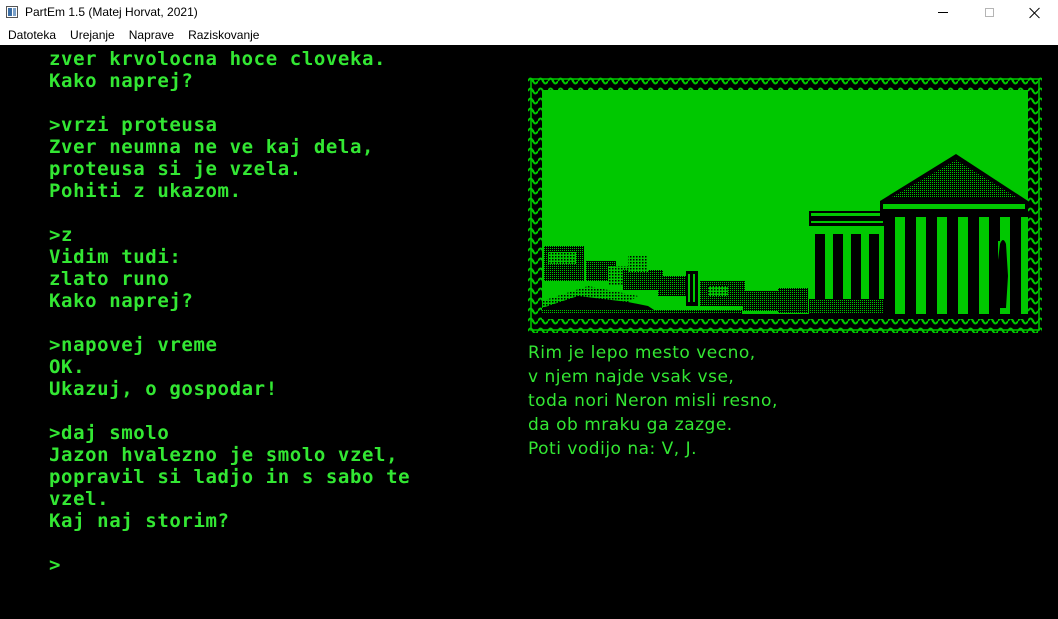 Image resolution: width=1058 pixels, height=619 pixels. I want to click on transcript-line: >daj smolo, so click(109, 433).